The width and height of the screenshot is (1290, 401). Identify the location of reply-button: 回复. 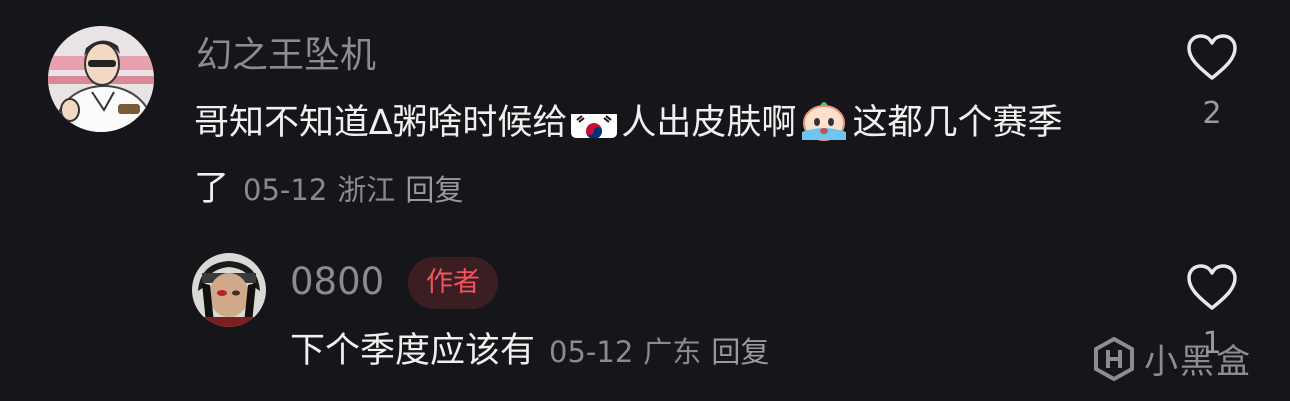
(740, 352).